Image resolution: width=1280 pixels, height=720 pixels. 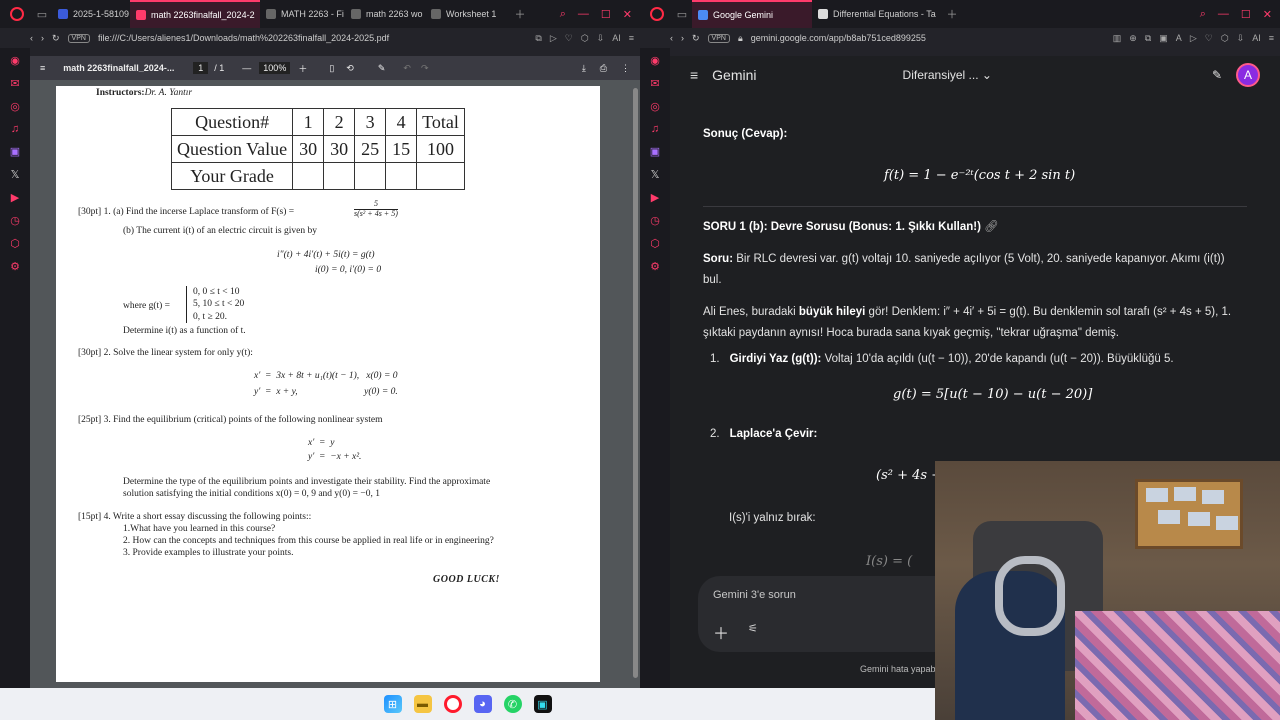 What do you see at coordinates (331, 68) in the screenshot?
I see `fit-page-icon: ▯` at bounding box center [331, 68].